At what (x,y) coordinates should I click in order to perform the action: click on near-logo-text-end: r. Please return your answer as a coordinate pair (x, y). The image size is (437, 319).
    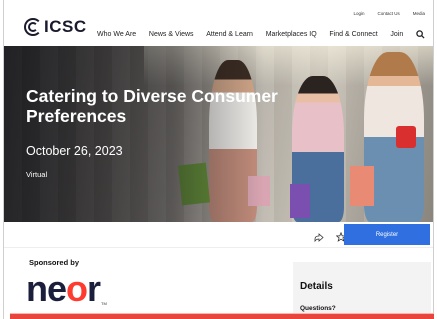
    Looking at the image, I should click on (94, 288).